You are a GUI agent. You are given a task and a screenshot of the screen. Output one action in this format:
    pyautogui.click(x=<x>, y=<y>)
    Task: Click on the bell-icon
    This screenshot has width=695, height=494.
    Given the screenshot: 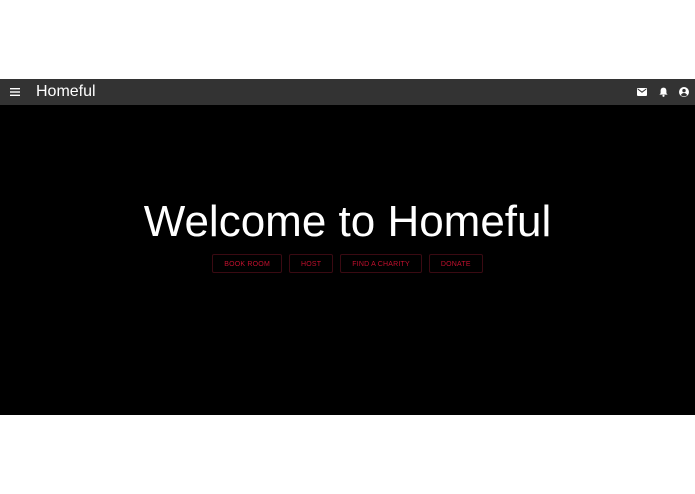 What is the action you would take?
    pyautogui.click(x=663, y=92)
    